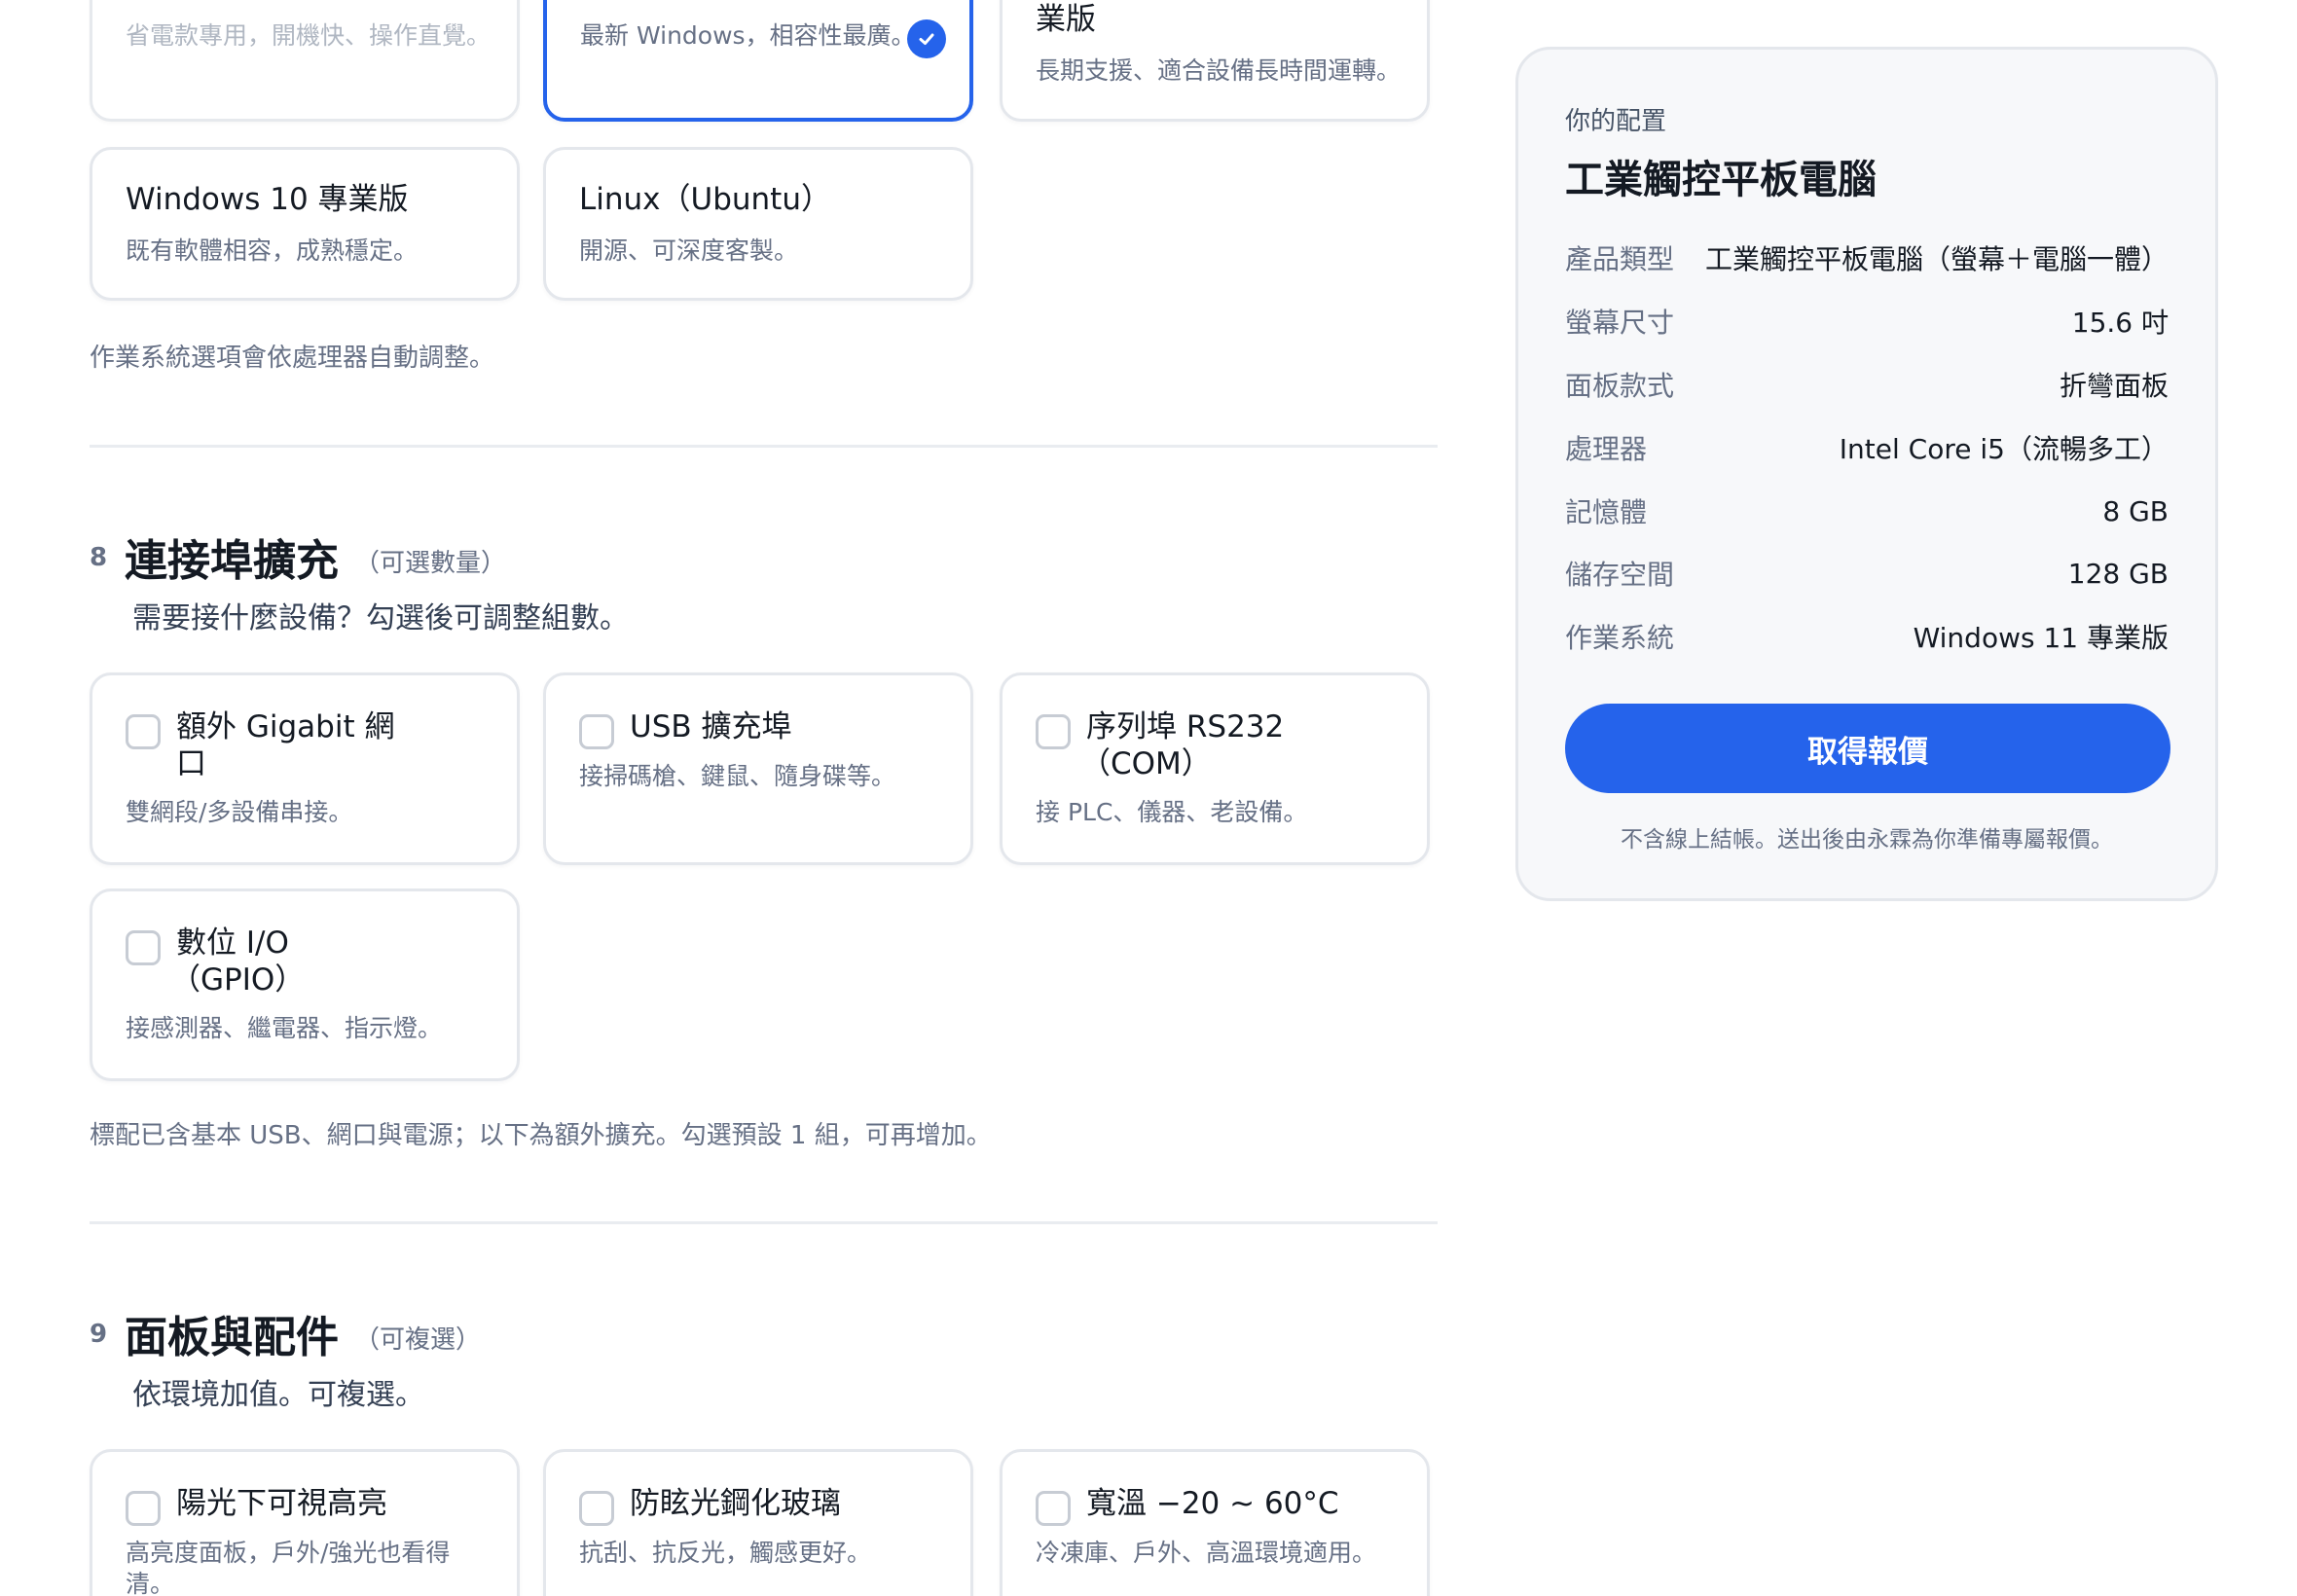 This screenshot has height=1596, width=2297. What do you see at coordinates (737, 776) in the screenshot?
I see `port-option-desc: 接掃碼槍、鍵鼠、隨身碟等。` at bounding box center [737, 776].